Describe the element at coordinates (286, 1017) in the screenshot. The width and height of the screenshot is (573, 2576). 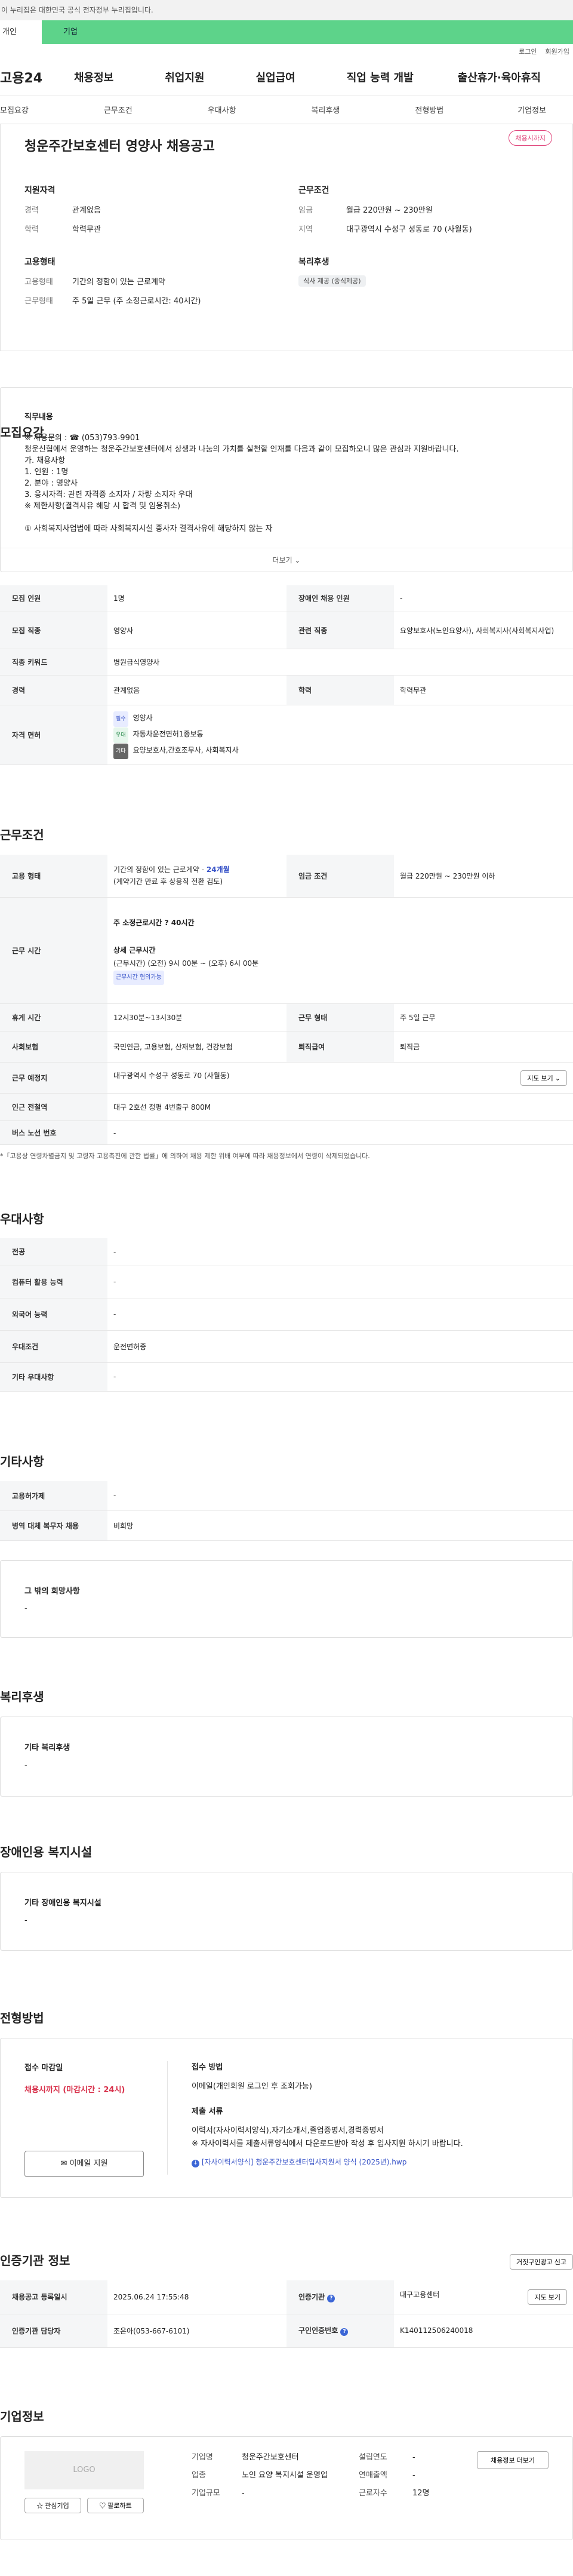
I see `table-row: 휴게 시간 12시30분~13시30분 근무 형태 주 5일 근무` at that location.